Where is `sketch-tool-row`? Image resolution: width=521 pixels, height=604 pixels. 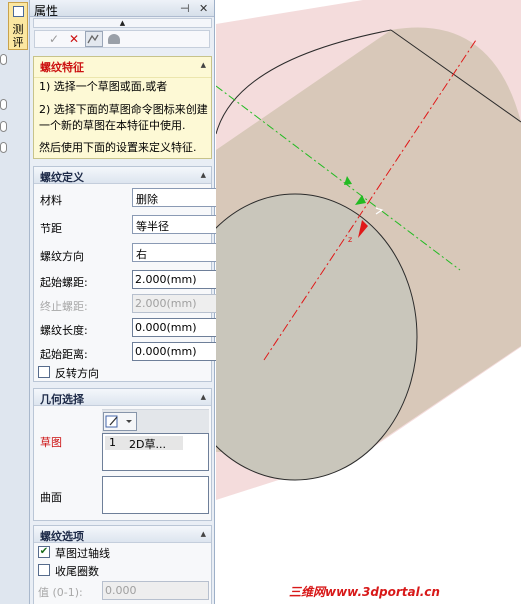
sketch-tool-row is located at coordinates (155, 421).